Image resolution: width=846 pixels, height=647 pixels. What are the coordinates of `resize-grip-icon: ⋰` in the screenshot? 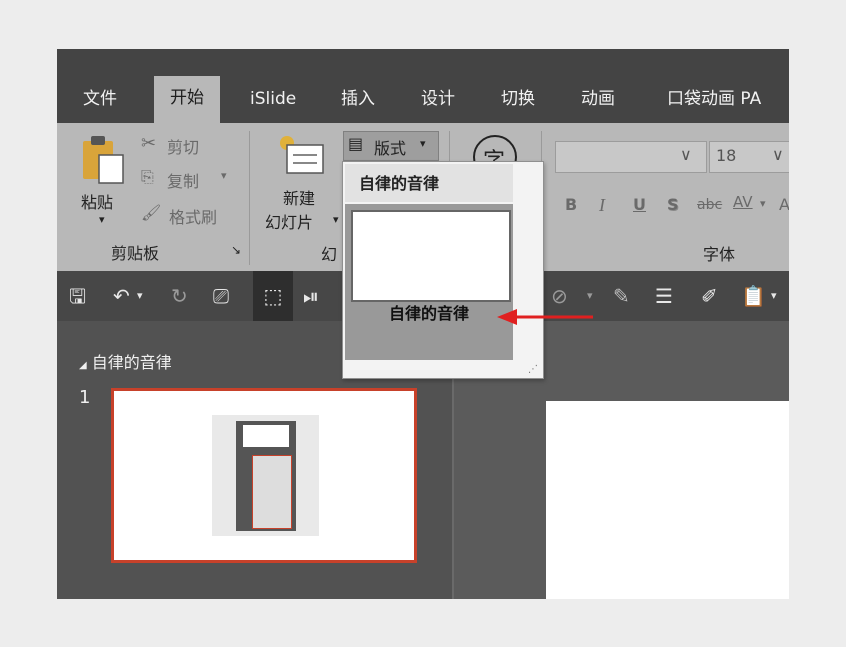 It's located at (533, 369).